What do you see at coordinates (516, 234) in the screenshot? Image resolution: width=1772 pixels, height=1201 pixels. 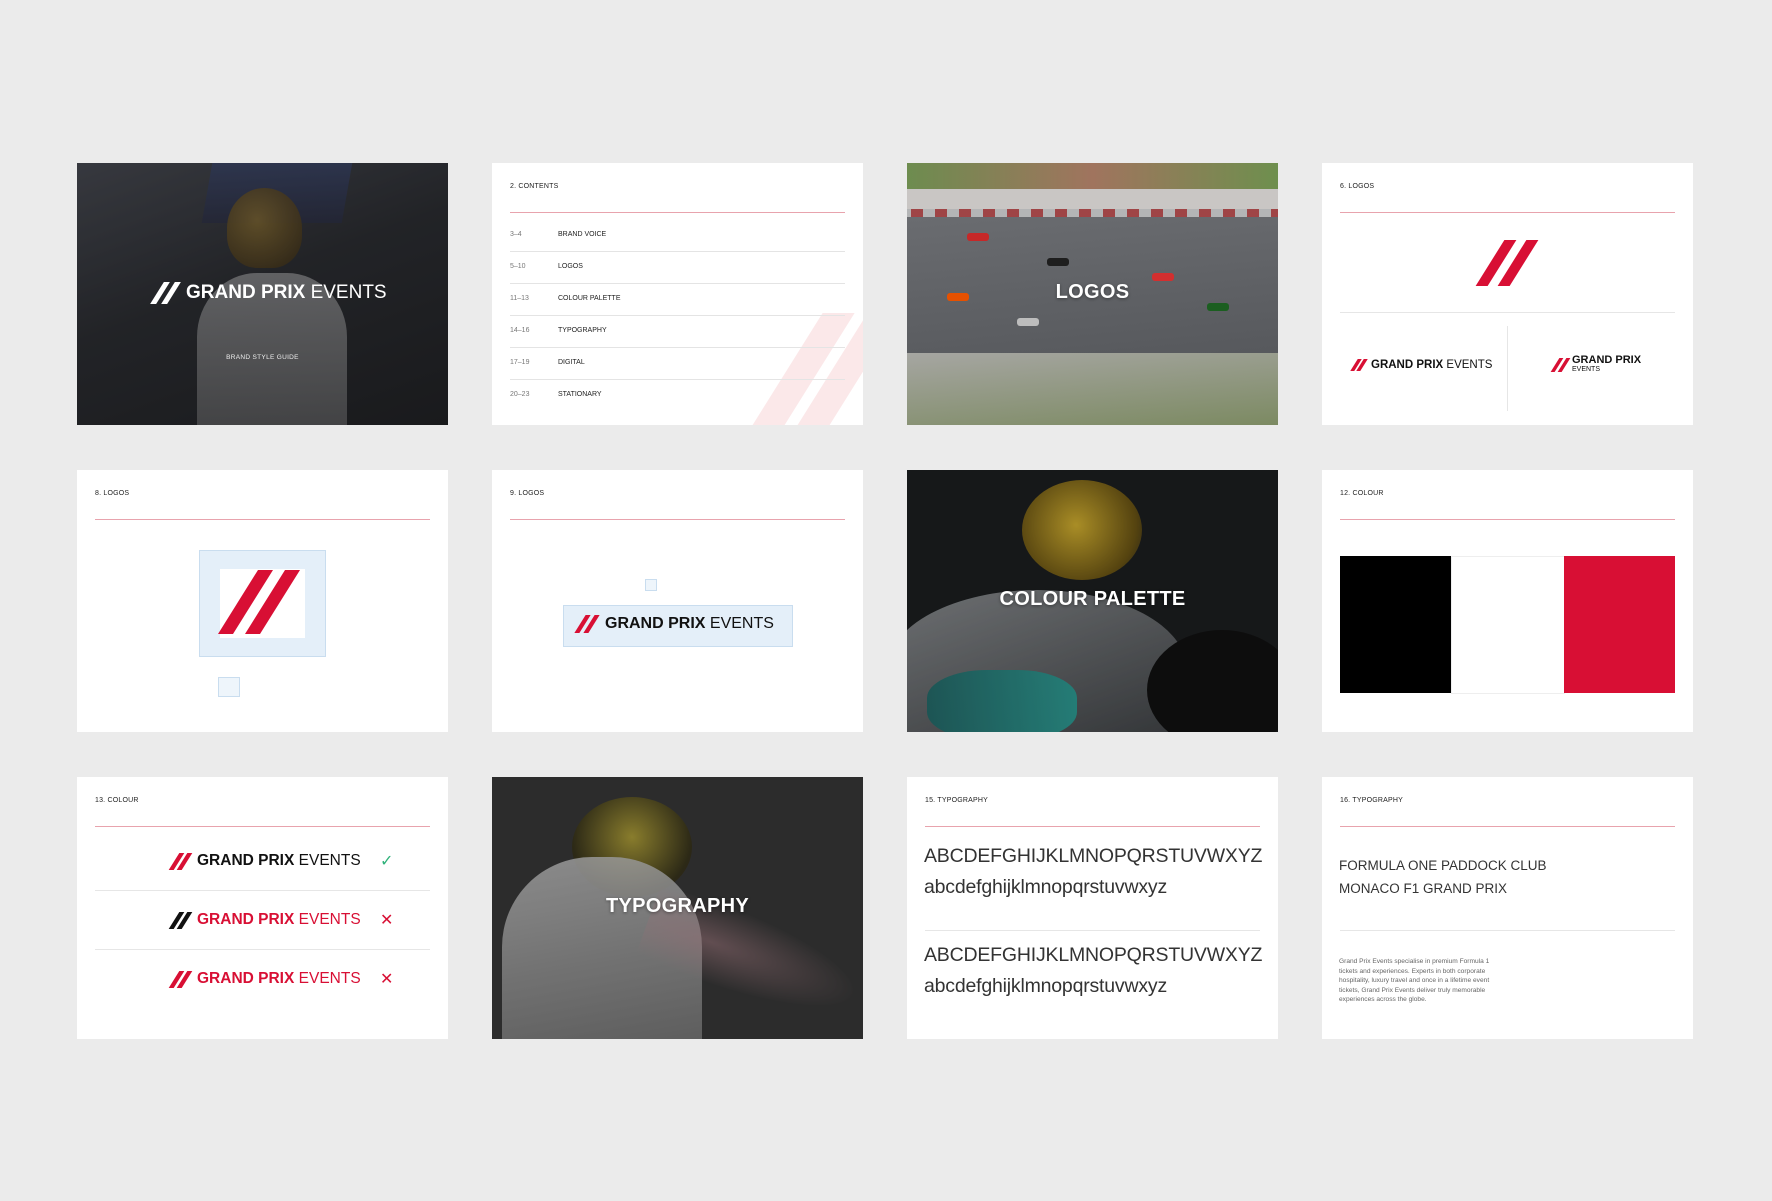 I see `toc-pages: 3–4` at bounding box center [516, 234].